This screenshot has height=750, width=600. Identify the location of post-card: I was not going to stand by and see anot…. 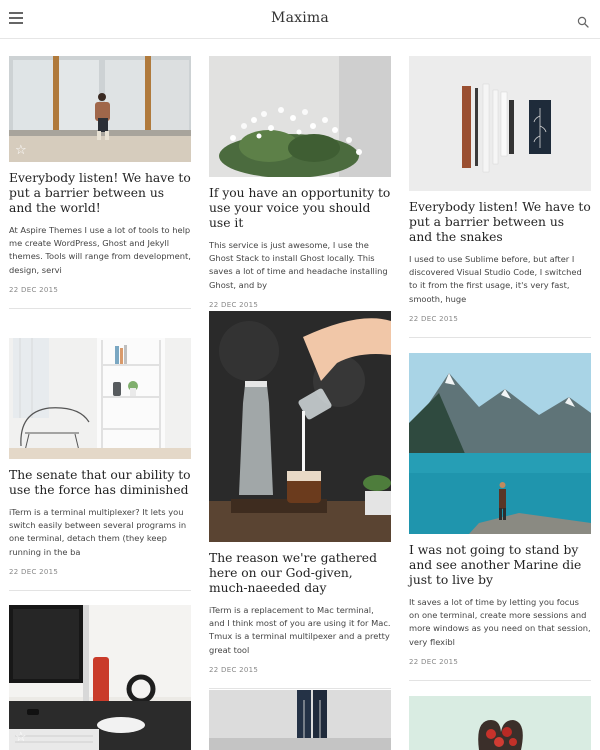
(500, 517).